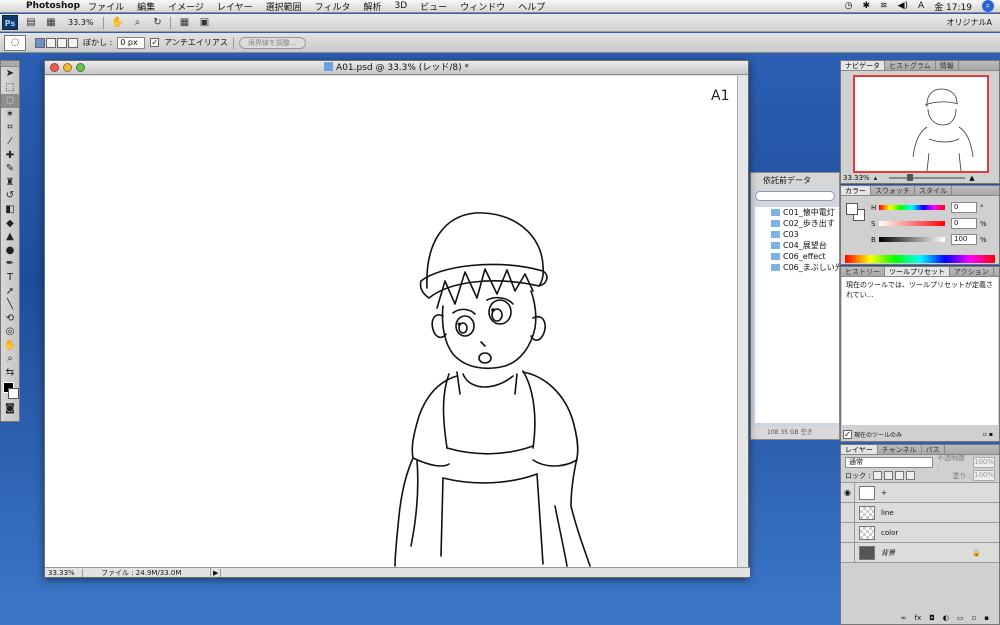  I want to click on app-menu: Photoshop, so click(53, 6).